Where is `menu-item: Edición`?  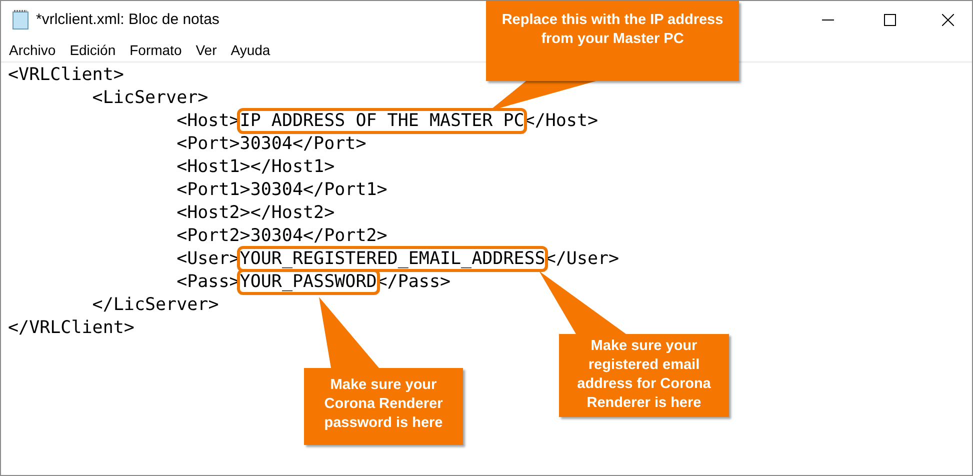
menu-item: Edición is located at coordinates (93, 50).